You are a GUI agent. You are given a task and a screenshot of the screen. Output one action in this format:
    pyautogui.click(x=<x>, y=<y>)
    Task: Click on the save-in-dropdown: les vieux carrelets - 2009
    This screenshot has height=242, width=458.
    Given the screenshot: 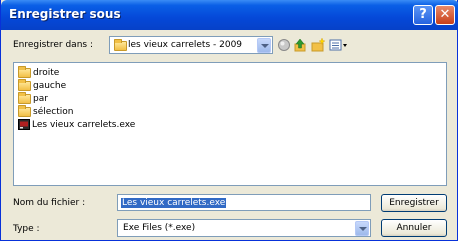 What is the action you would take?
    pyautogui.click(x=191, y=45)
    